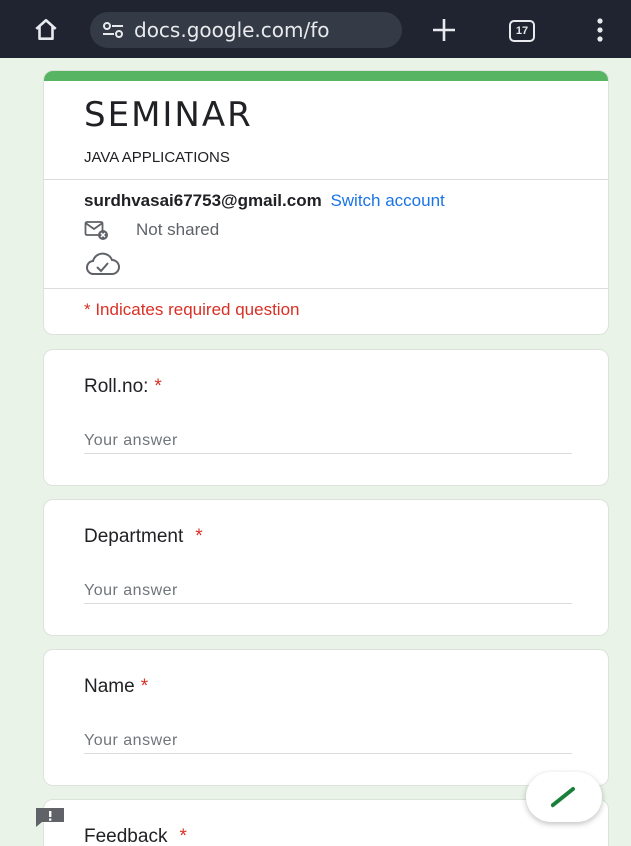 The height and width of the screenshot is (846, 631). I want to click on address-bar: docs.google.com/fo, so click(246, 30).